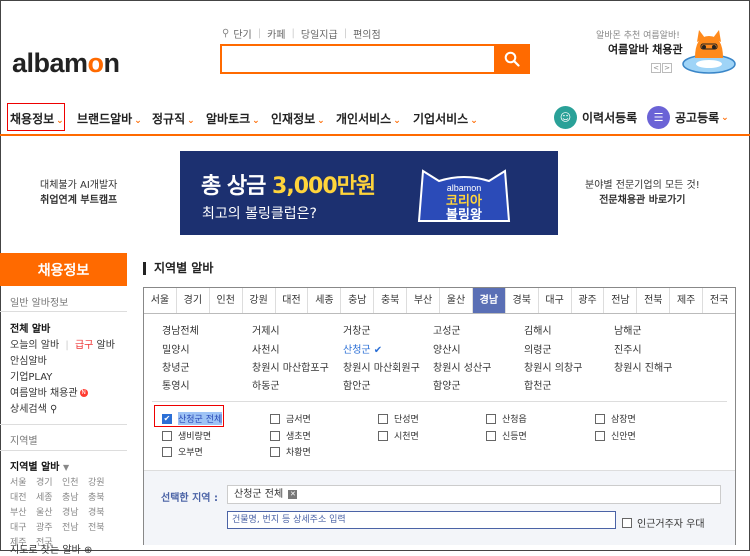 Image resolution: width=750 pixels, height=556 pixels. I want to click on sidebar-header: 채용정보, so click(63, 269).